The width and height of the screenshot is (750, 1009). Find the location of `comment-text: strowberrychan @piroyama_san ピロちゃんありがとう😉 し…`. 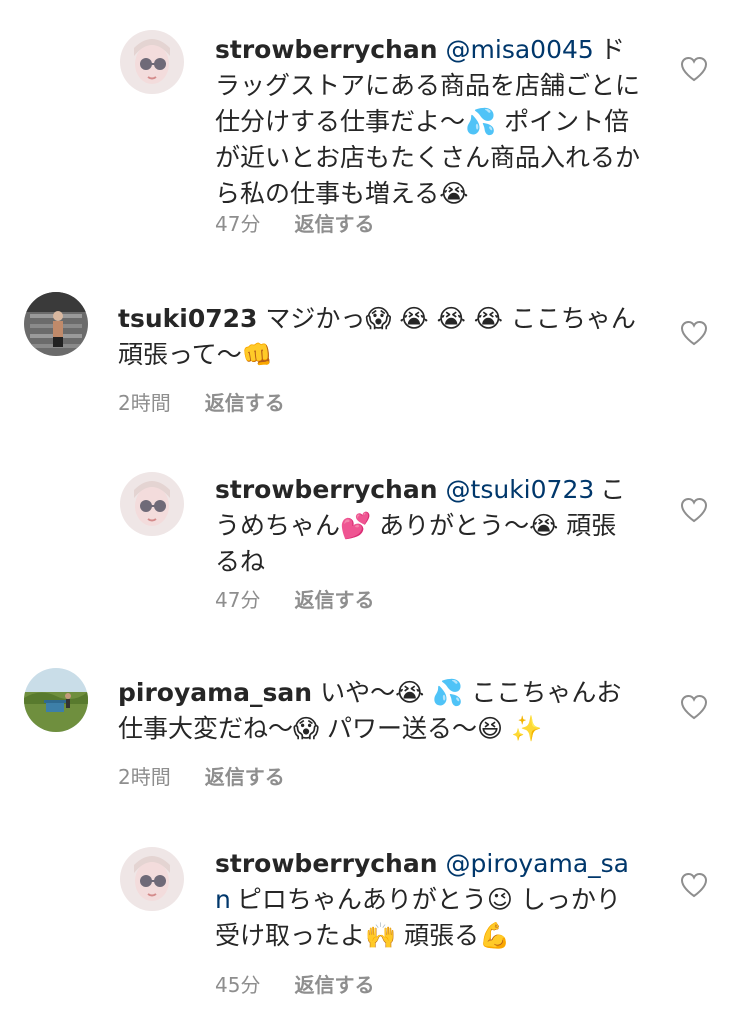

comment-text: strowberrychan @piroyama_san ピロちゃんありがとう😉 し… is located at coordinates (427, 900).